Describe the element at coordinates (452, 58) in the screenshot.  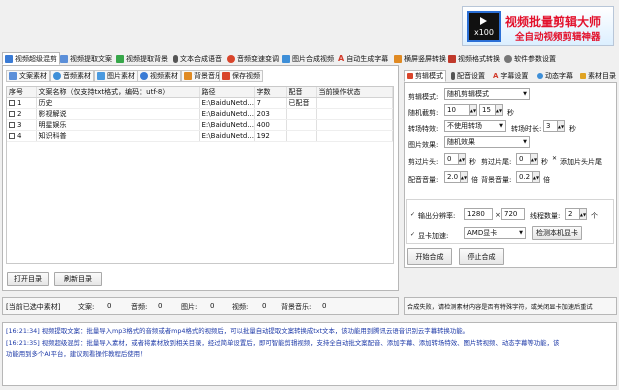
I see `film-icon` at that location.